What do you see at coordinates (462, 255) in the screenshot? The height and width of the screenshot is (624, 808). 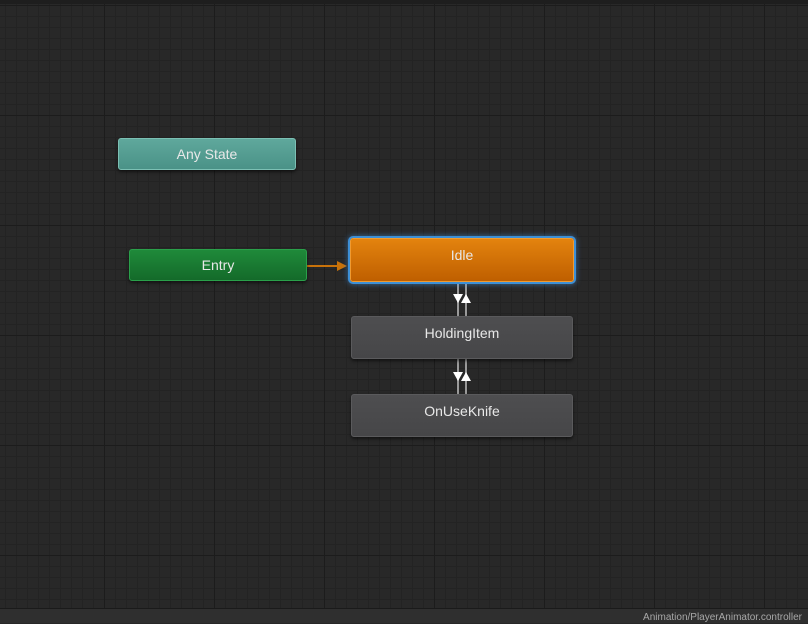 I see `state-node-label: Idle` at bounding box center [462, 255].